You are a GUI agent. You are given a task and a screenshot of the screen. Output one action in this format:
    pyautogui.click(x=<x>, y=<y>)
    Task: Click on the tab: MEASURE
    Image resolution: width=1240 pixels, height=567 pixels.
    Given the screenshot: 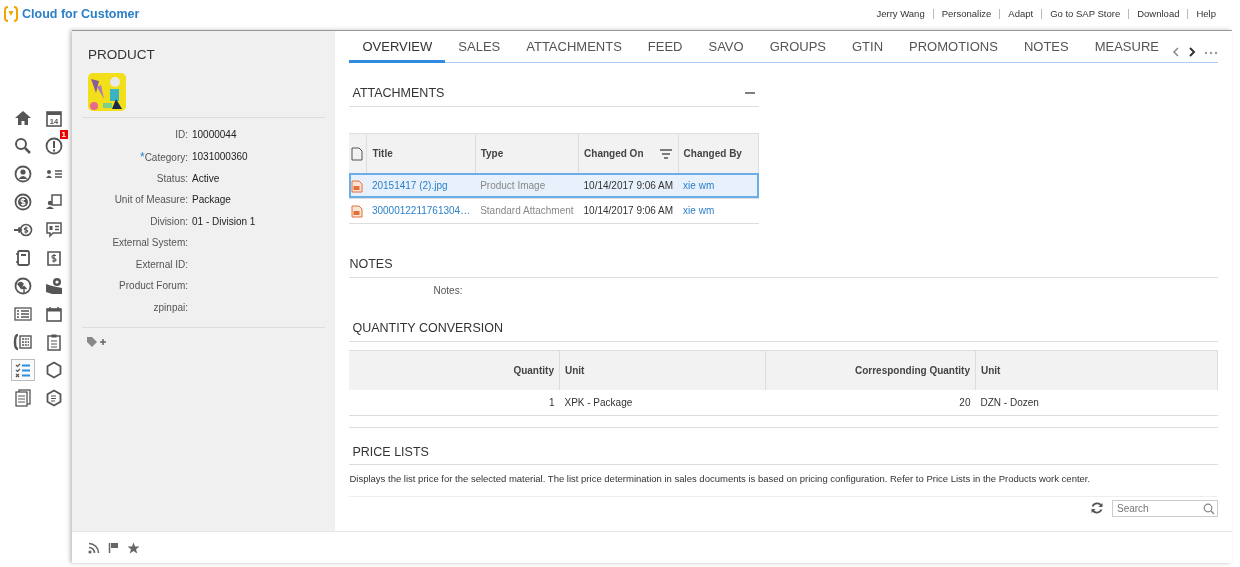 What is the action you would take?
    pyautogui.click(x=1126, y=45)
    